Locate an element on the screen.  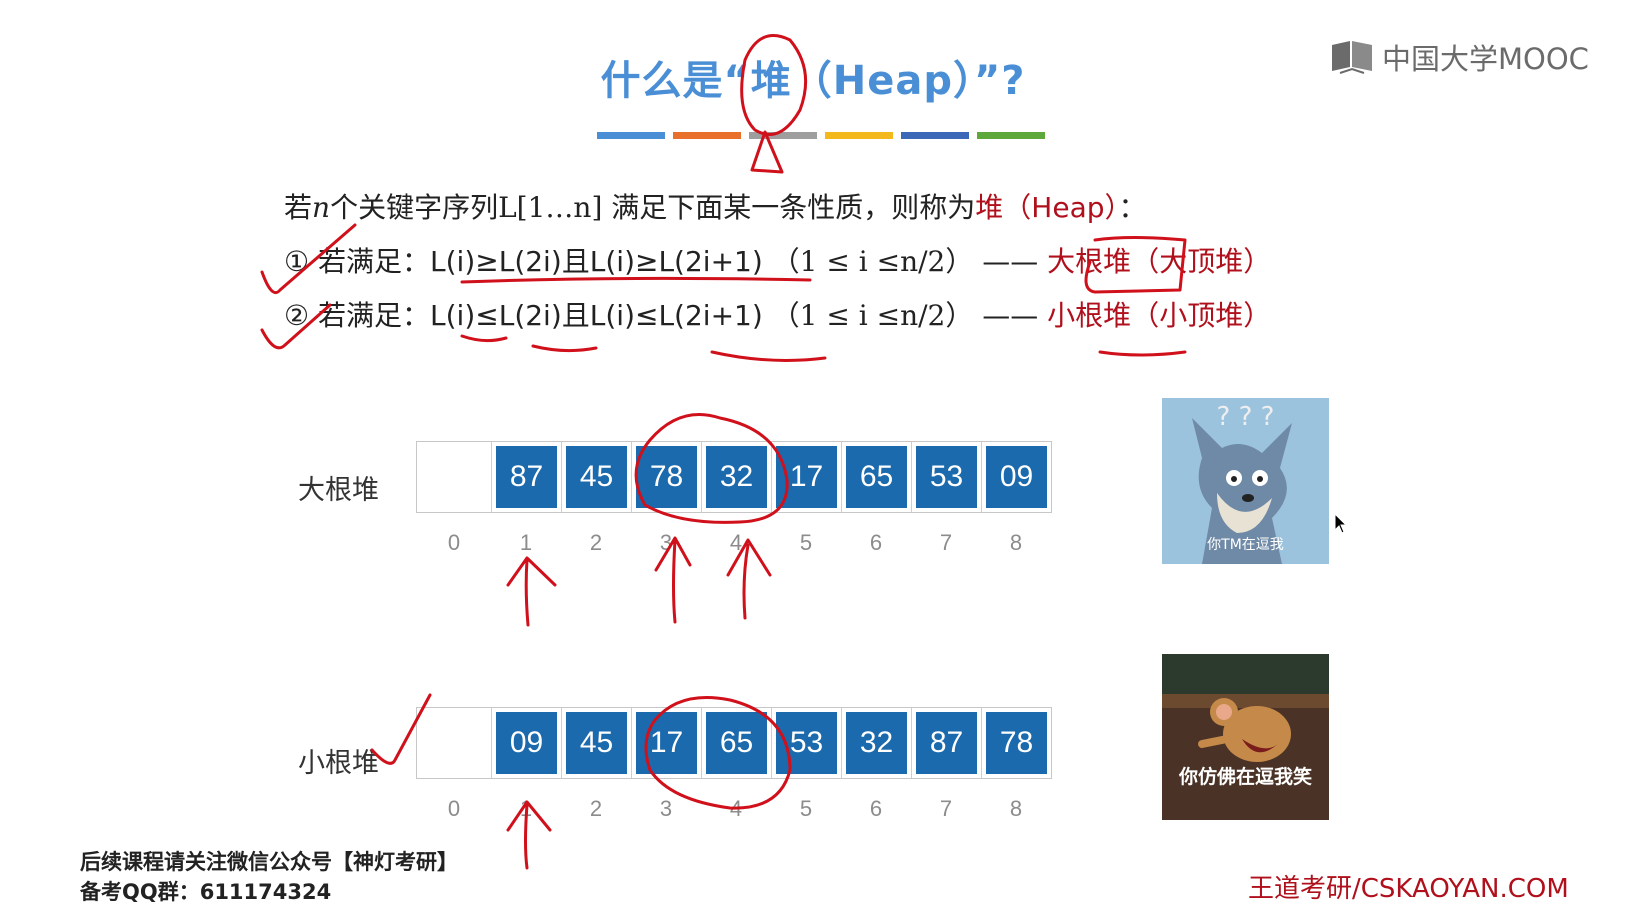
min-heap-array: 09 45 17 65 53 32 87 78 is located at coordinates (734, 743).